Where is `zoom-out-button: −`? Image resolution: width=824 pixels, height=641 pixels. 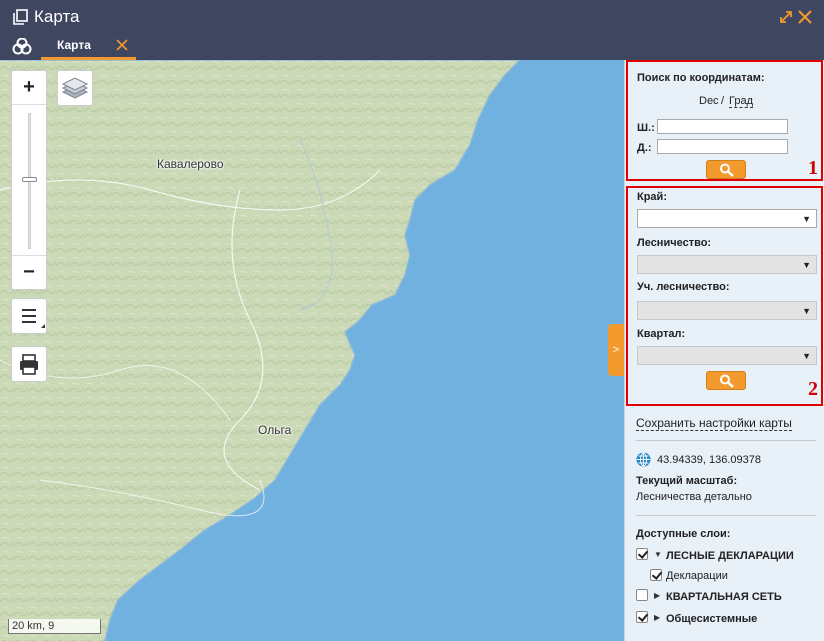 zoom-out-button: − is located at coordinates (29, 272).